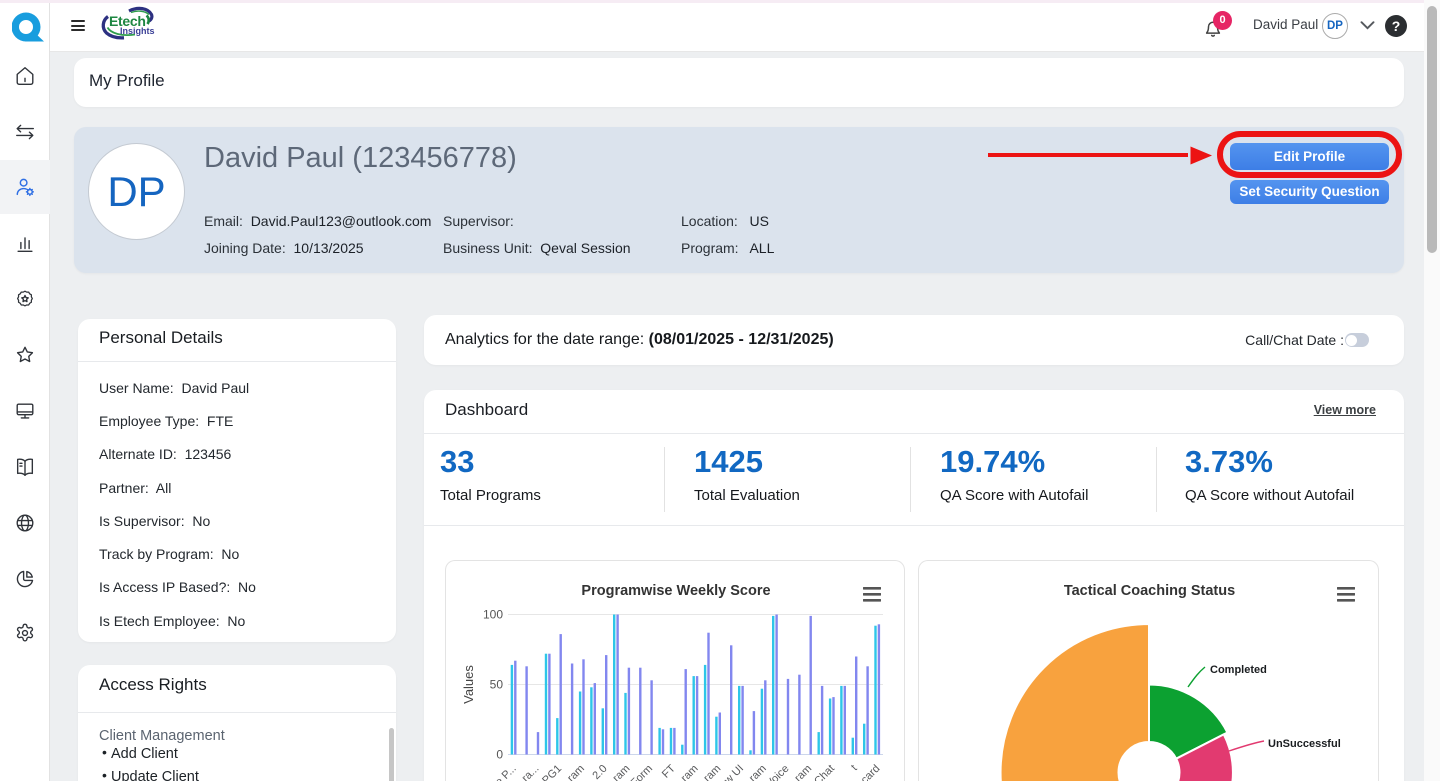  What do you see at coordinates (468, 683) in the screenshot?
I see `svg-text: Values` at bounding box center [468, 683].